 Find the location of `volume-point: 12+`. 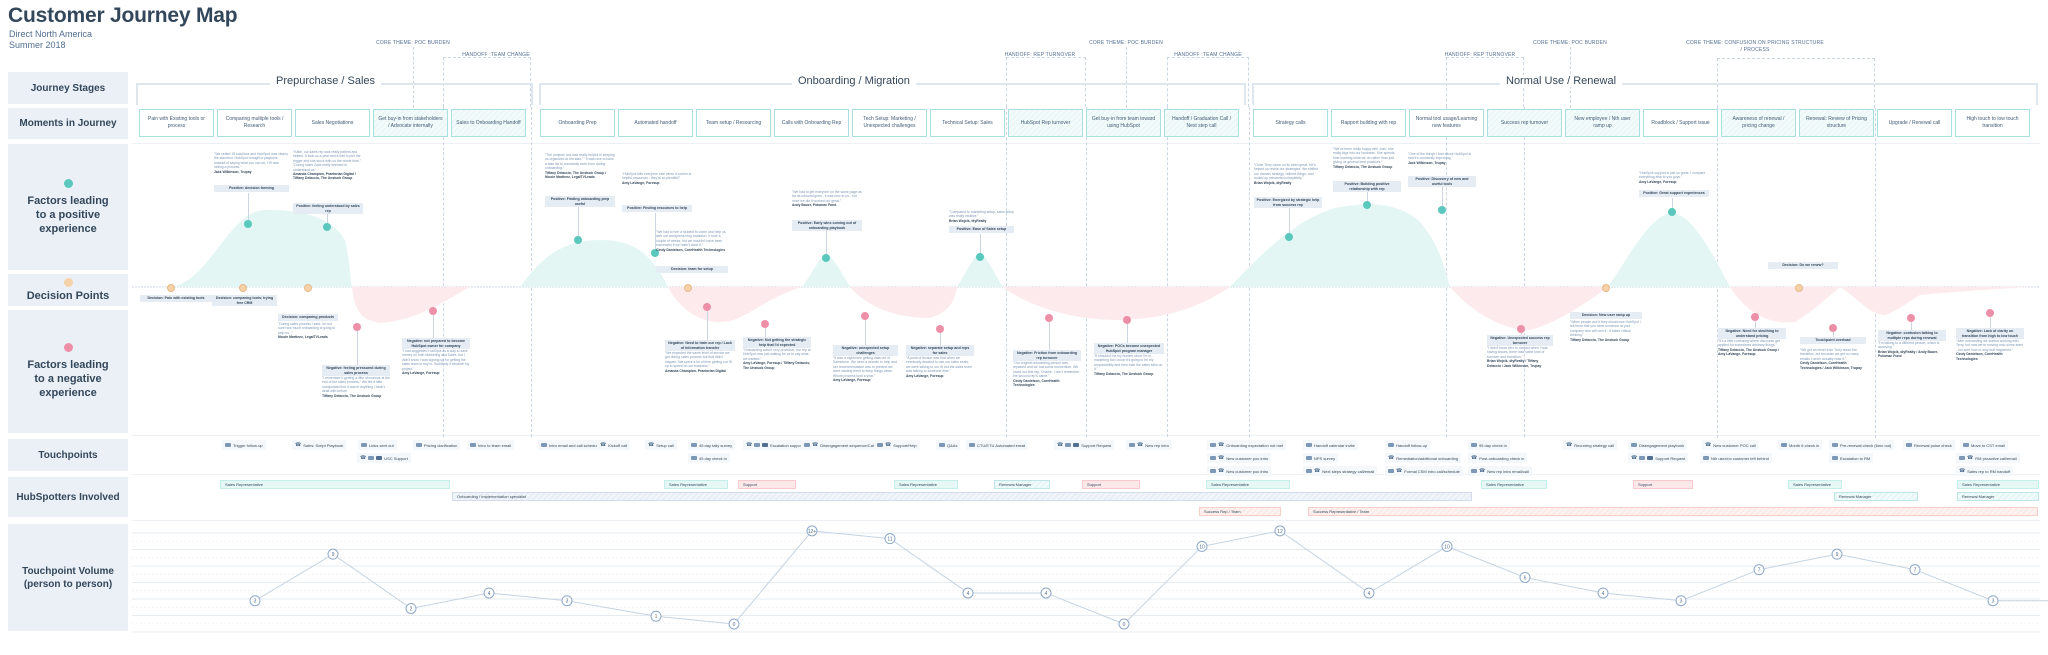

volume-point: 12+ is located at coordinates (812, 531).